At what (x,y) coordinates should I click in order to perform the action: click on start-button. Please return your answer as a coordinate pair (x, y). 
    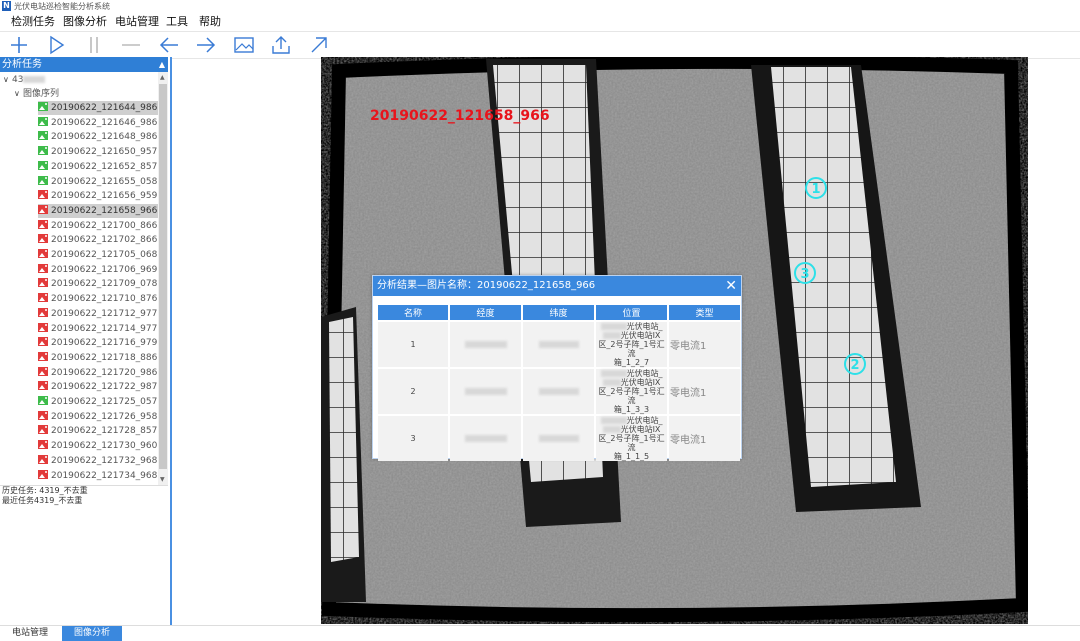
    Looking at the image, I should click on (56, 45).